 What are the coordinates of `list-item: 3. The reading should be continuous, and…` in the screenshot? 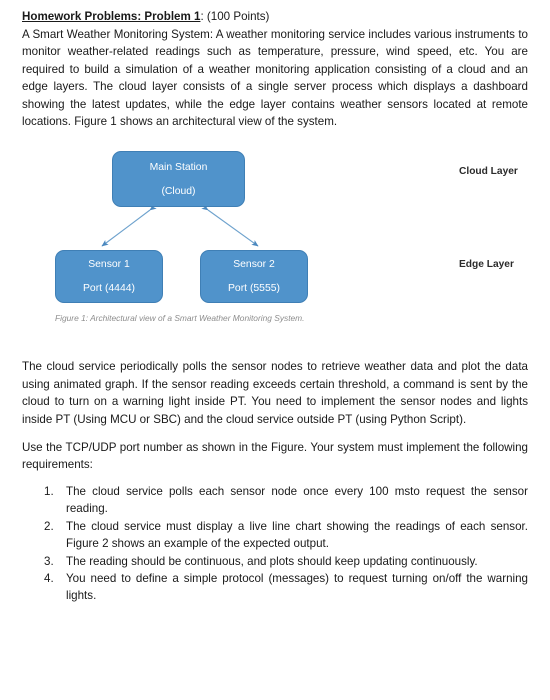 It's located at (275, 561).